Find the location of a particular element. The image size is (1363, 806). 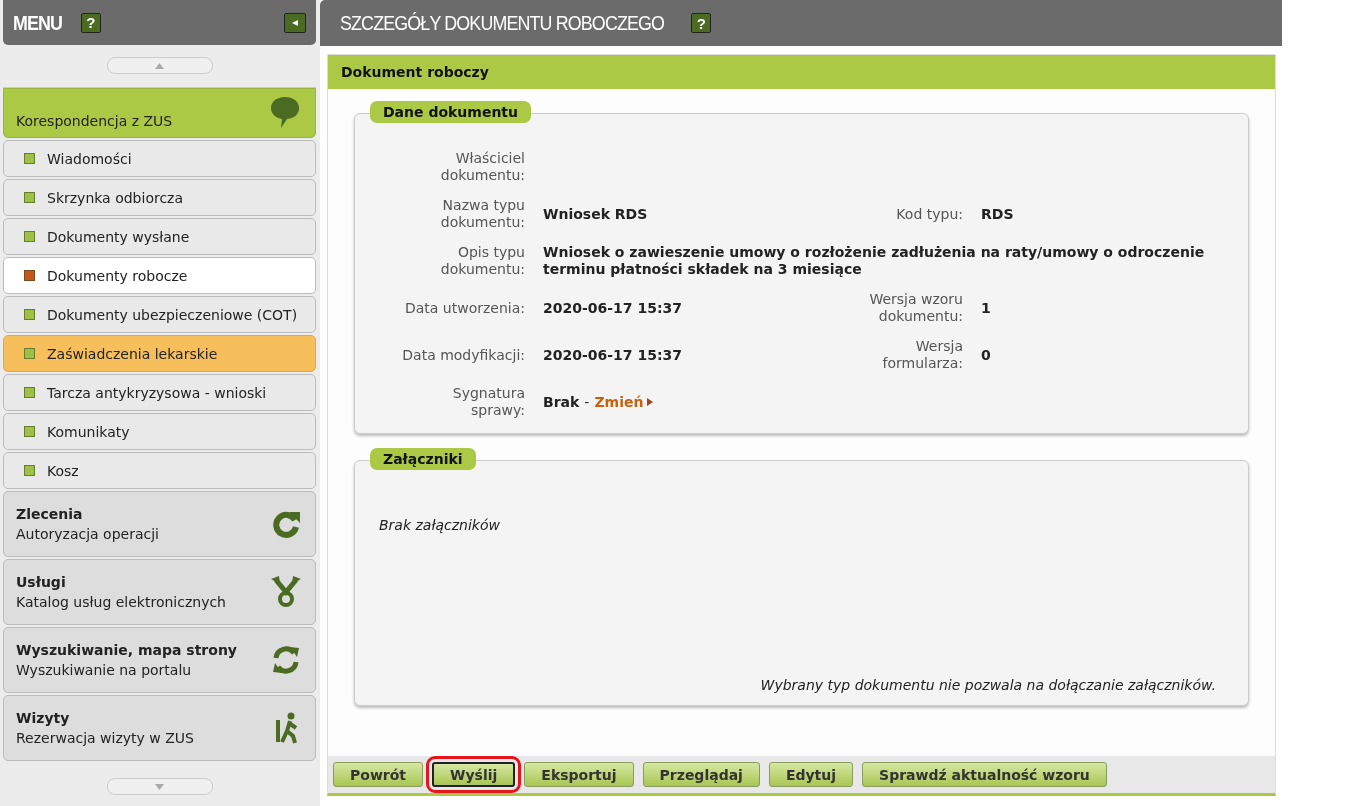

action-button: Eksportuj is located at coordinates (579, 774).